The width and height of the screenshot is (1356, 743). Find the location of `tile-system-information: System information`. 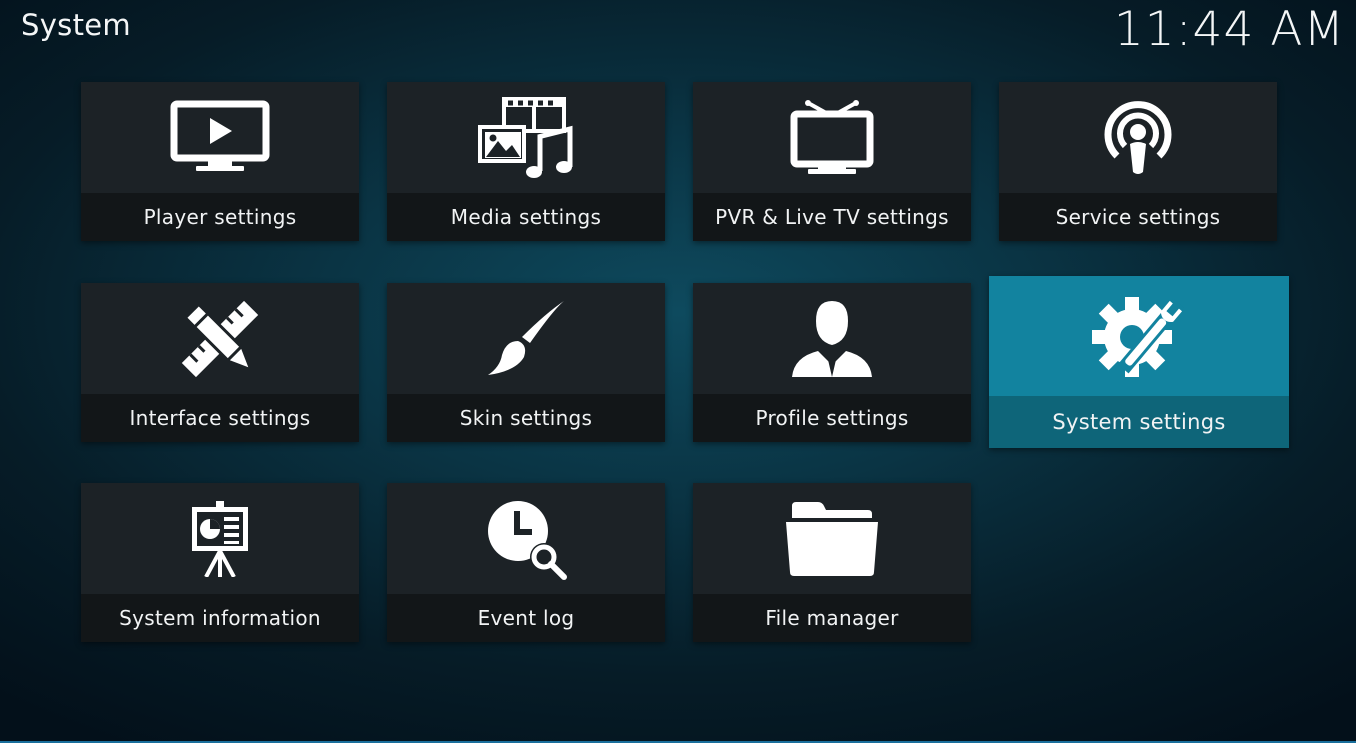

tile-system-information: System information is located at coordinates (220, 562).